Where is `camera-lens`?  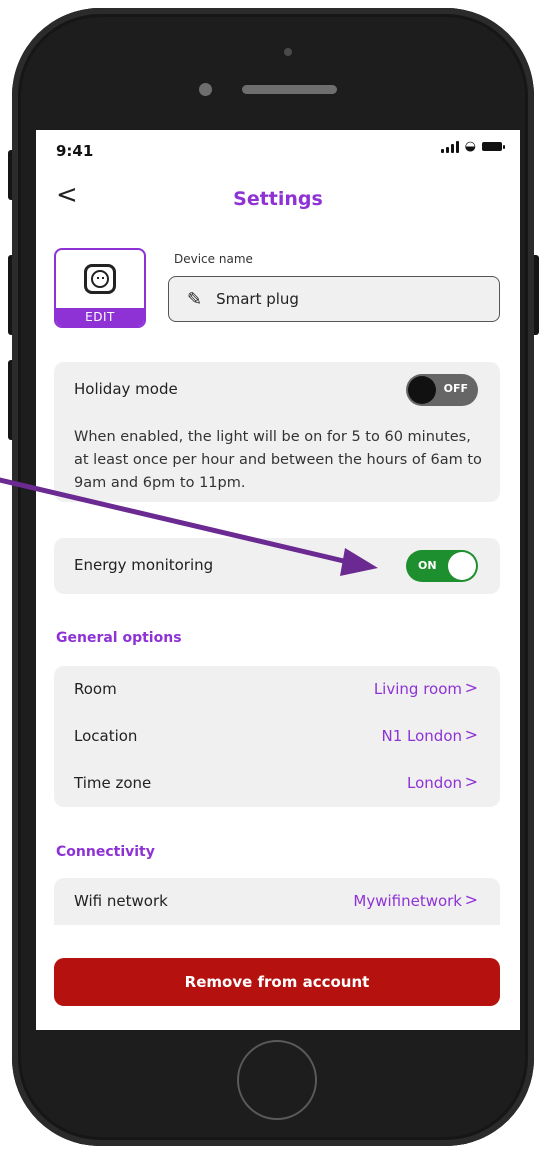
camera-lens is located at coordinates (205, 89).